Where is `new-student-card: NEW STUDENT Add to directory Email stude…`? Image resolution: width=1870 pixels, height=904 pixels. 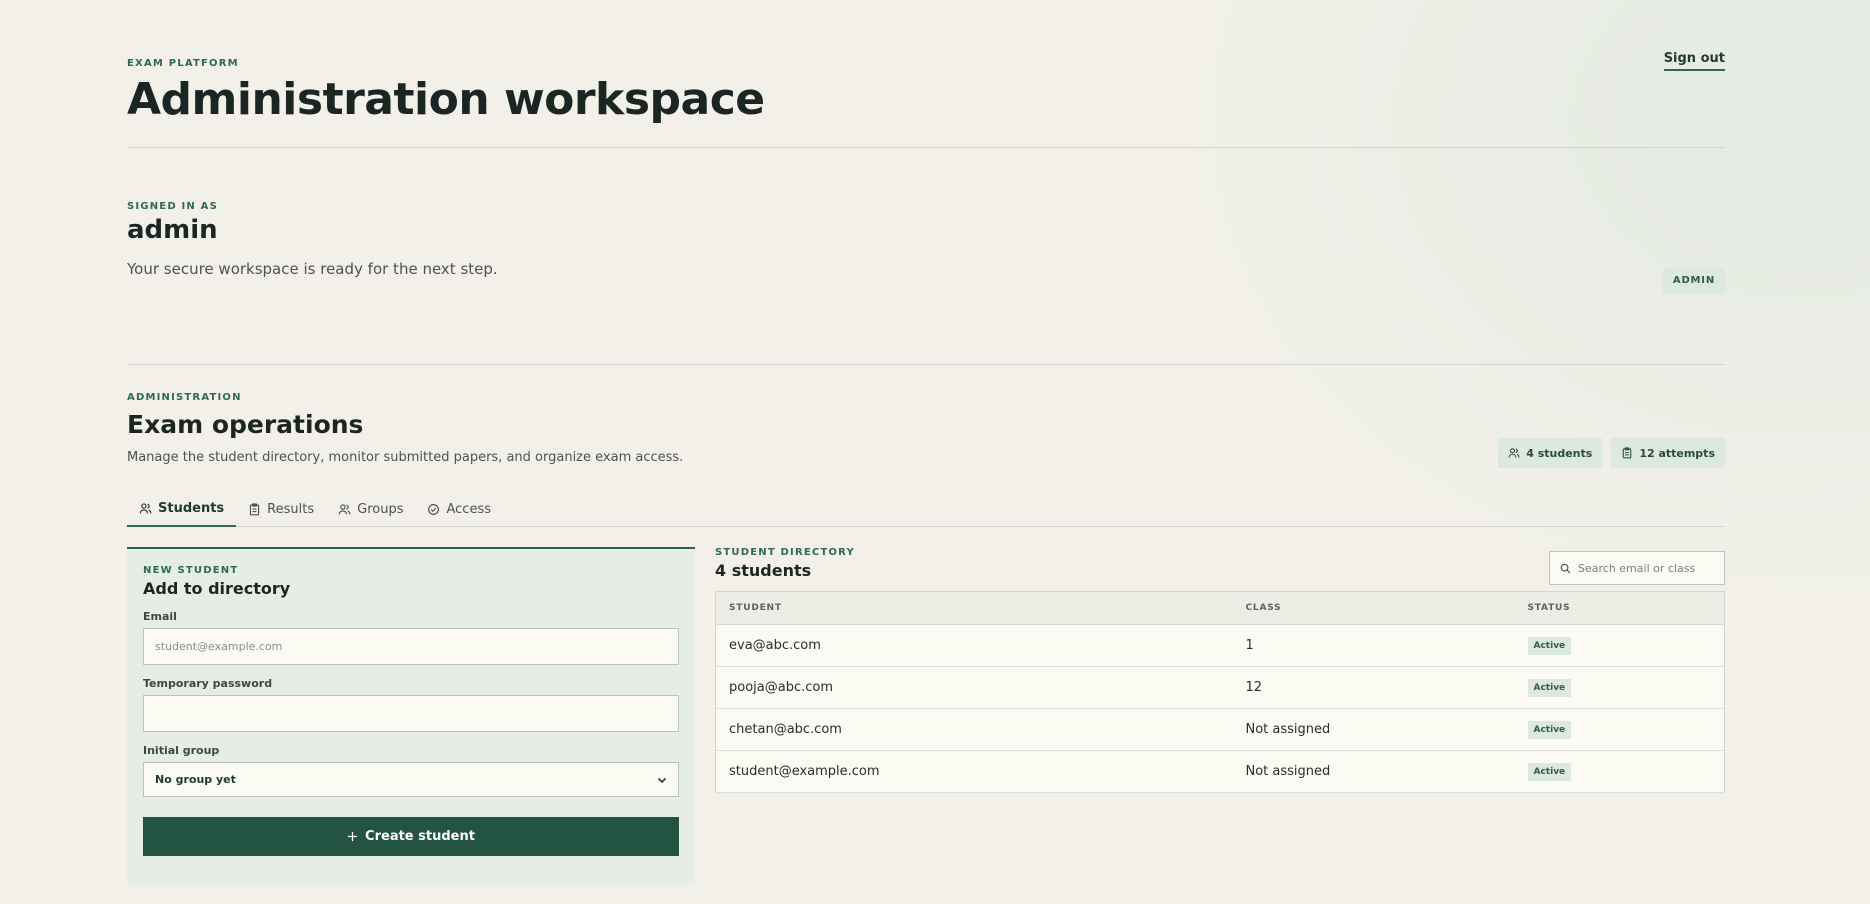
new-student-card: NEW STUDENT Add to directory Email stude… is located at coordinates (411, 716).